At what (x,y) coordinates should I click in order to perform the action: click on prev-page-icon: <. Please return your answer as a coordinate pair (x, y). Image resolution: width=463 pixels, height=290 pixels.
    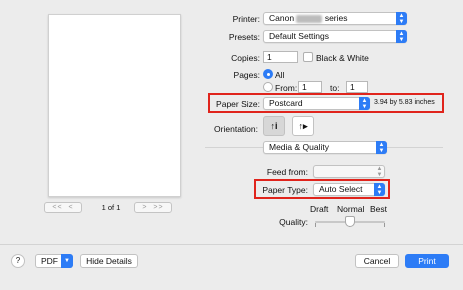
    Looking at the image, I should click on (71, 207).